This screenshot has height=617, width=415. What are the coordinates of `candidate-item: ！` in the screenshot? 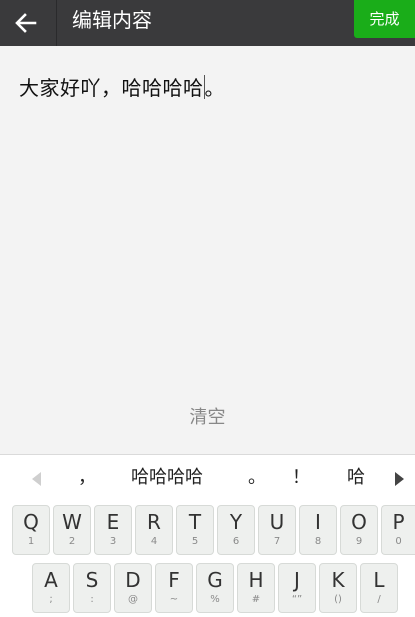 It's located at (301, 478).